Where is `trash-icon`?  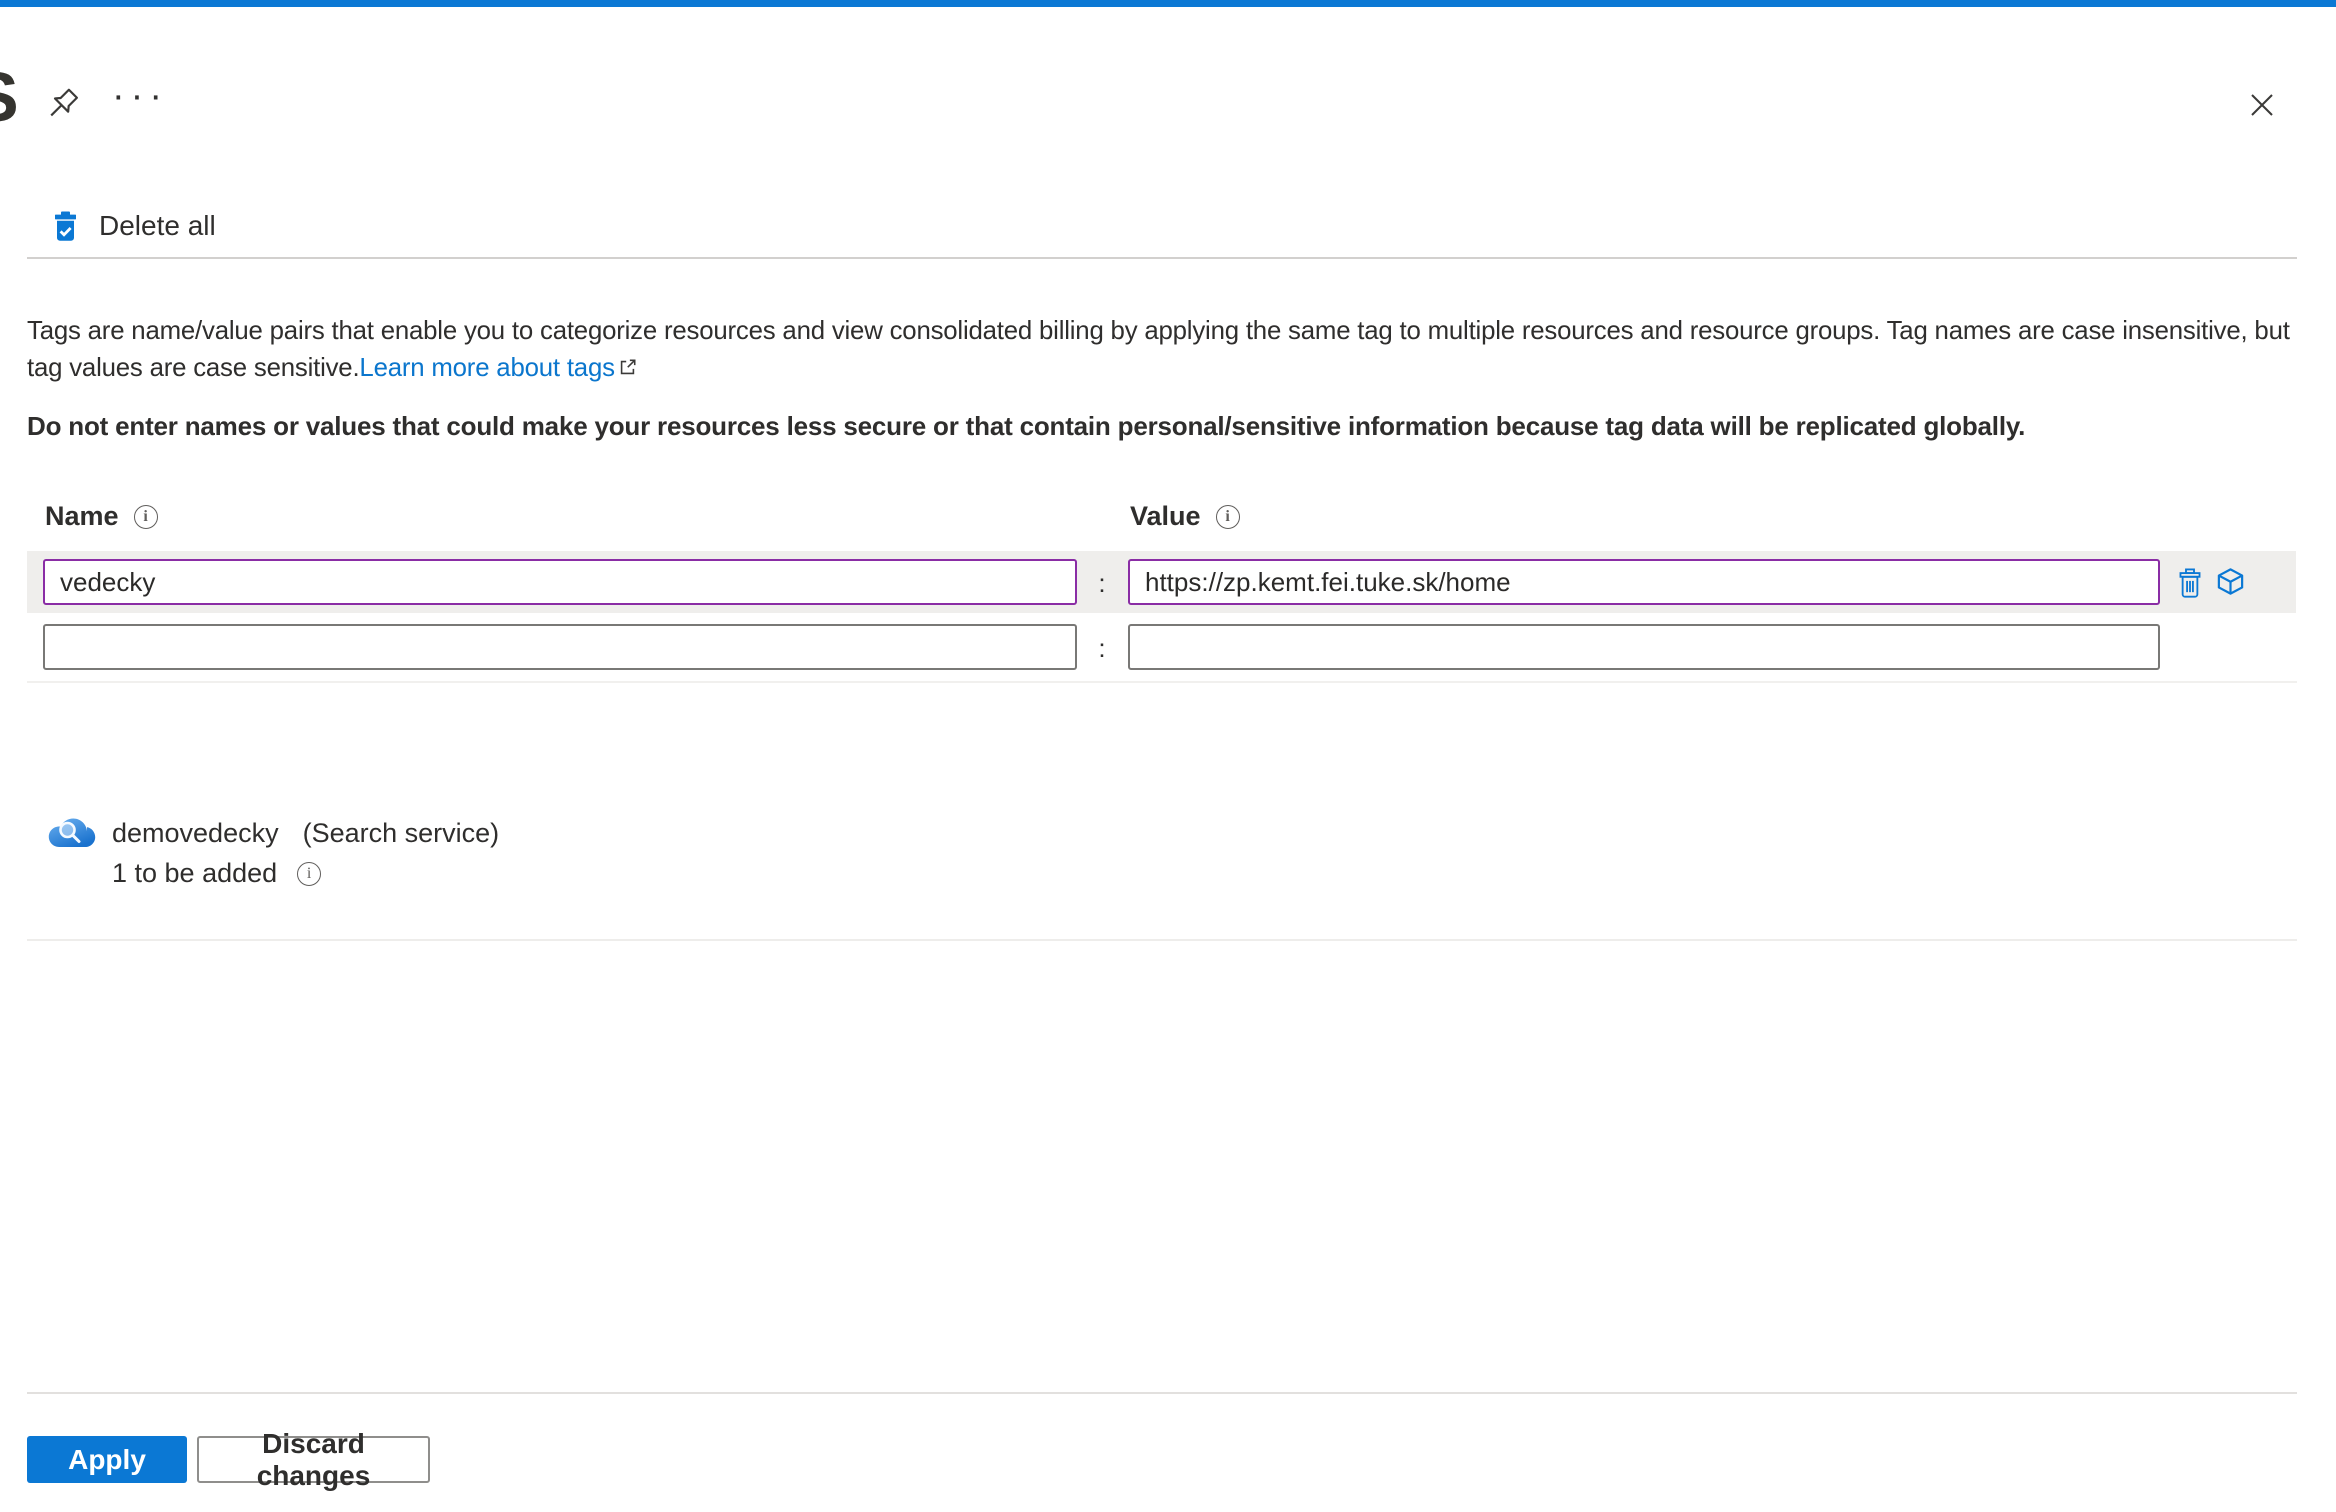
trash-icon is located at coordinates (2190, 582).